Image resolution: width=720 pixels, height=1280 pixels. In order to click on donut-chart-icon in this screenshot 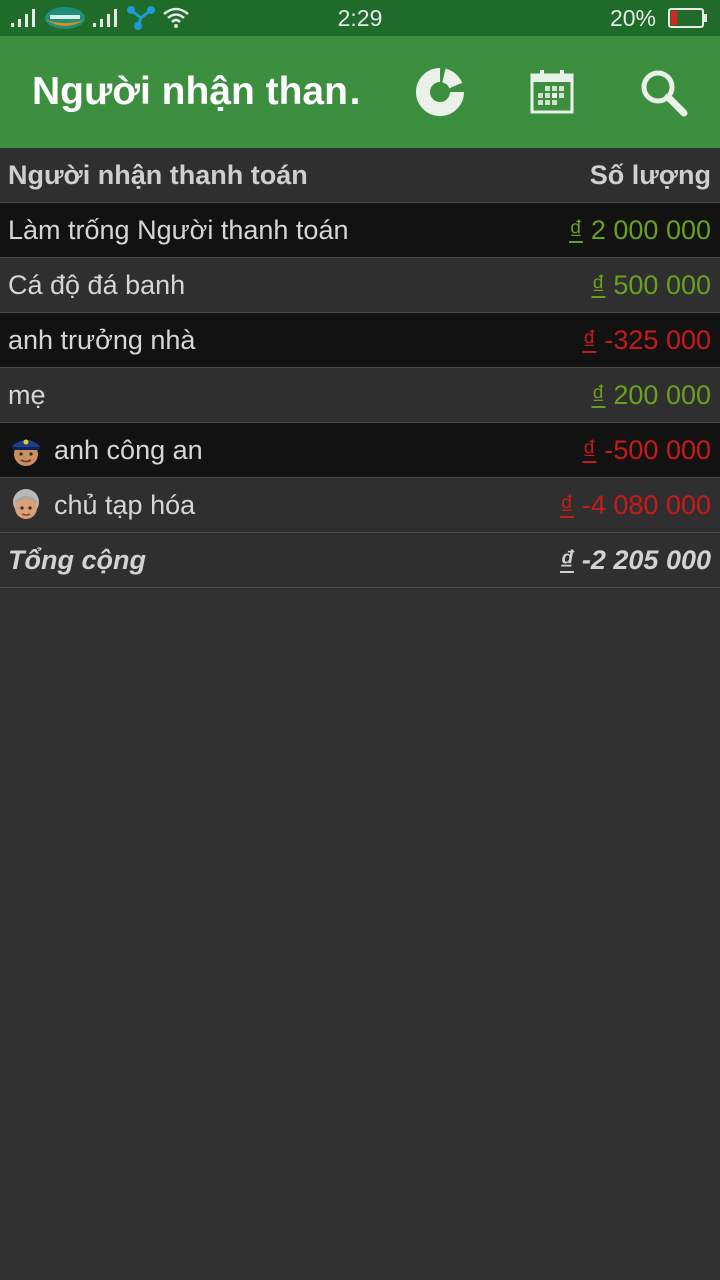, I will do `click(440, 92)`.